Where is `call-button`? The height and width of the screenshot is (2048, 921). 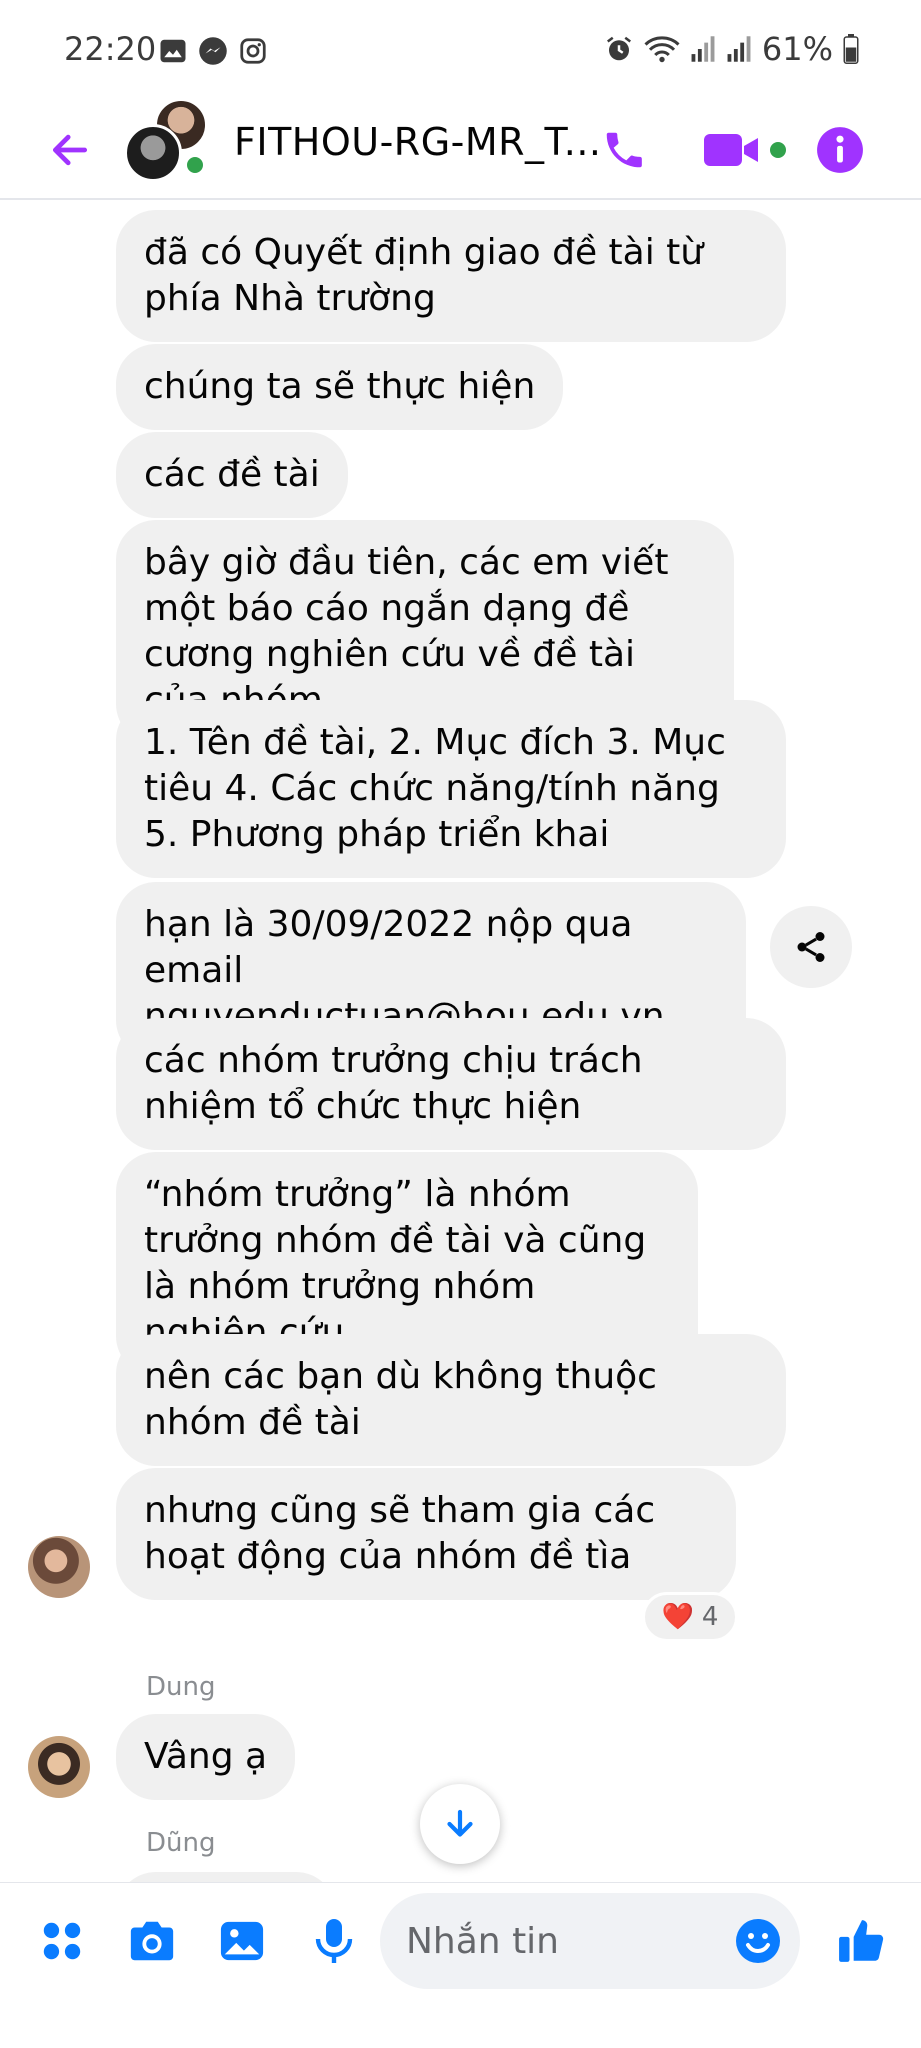 call-button is located at coordinates (624, 150).